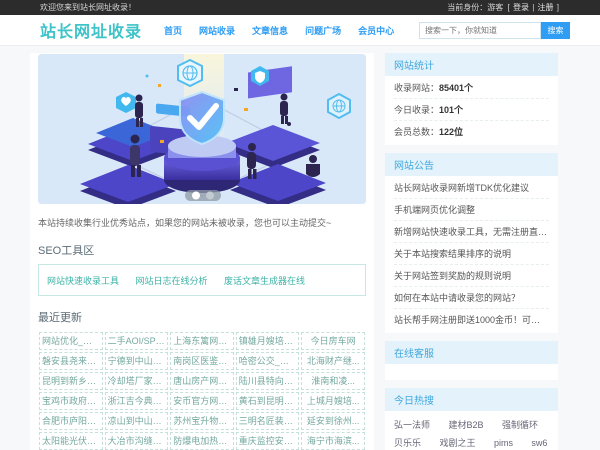 This screenshot has height=450, width=600. What do you see at coordinates (471, 352) in the screenshot?
I see `customer-service-title: 在线客服` at bounding box center [471, 352].